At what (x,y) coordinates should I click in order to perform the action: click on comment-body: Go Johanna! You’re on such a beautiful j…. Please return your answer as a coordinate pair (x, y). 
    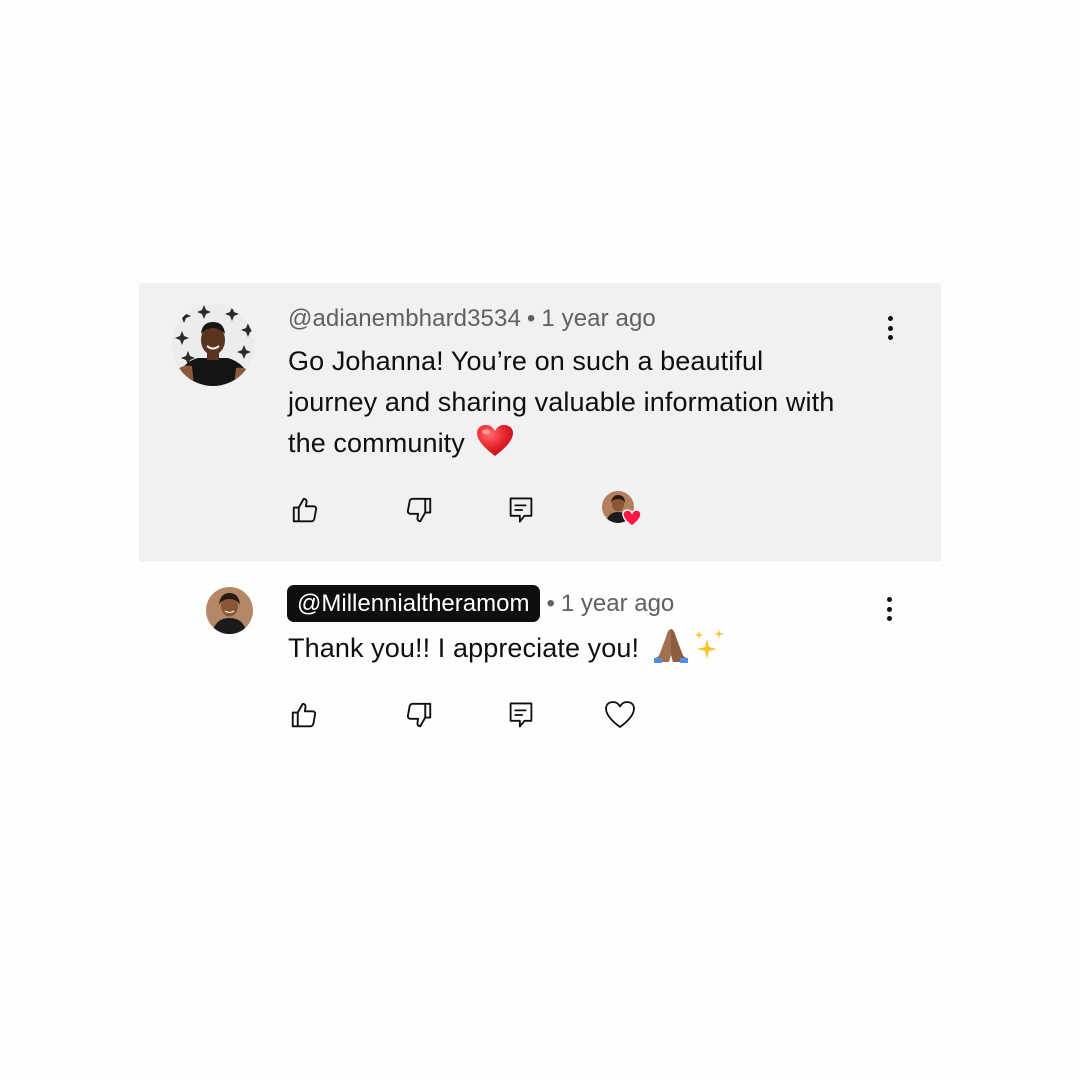
    Looking at the image, I should click on (561, 402).